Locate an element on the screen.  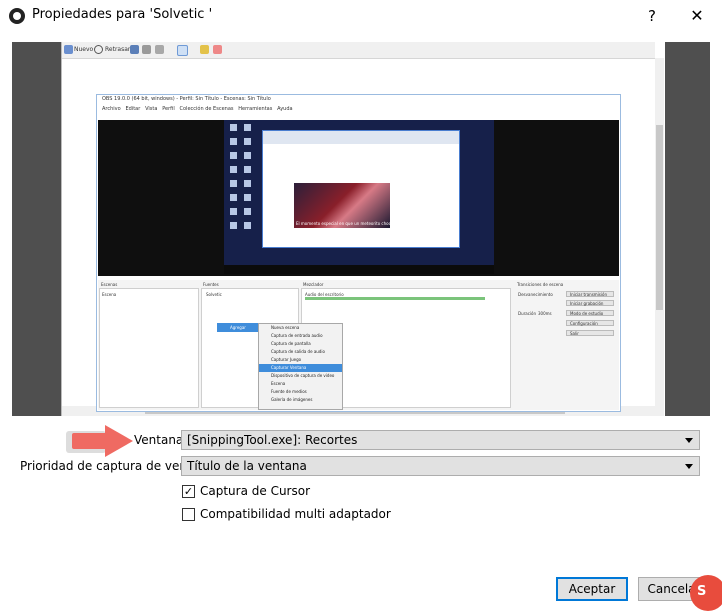
obs-inner-taskbar is located at coordinates (359, 269).